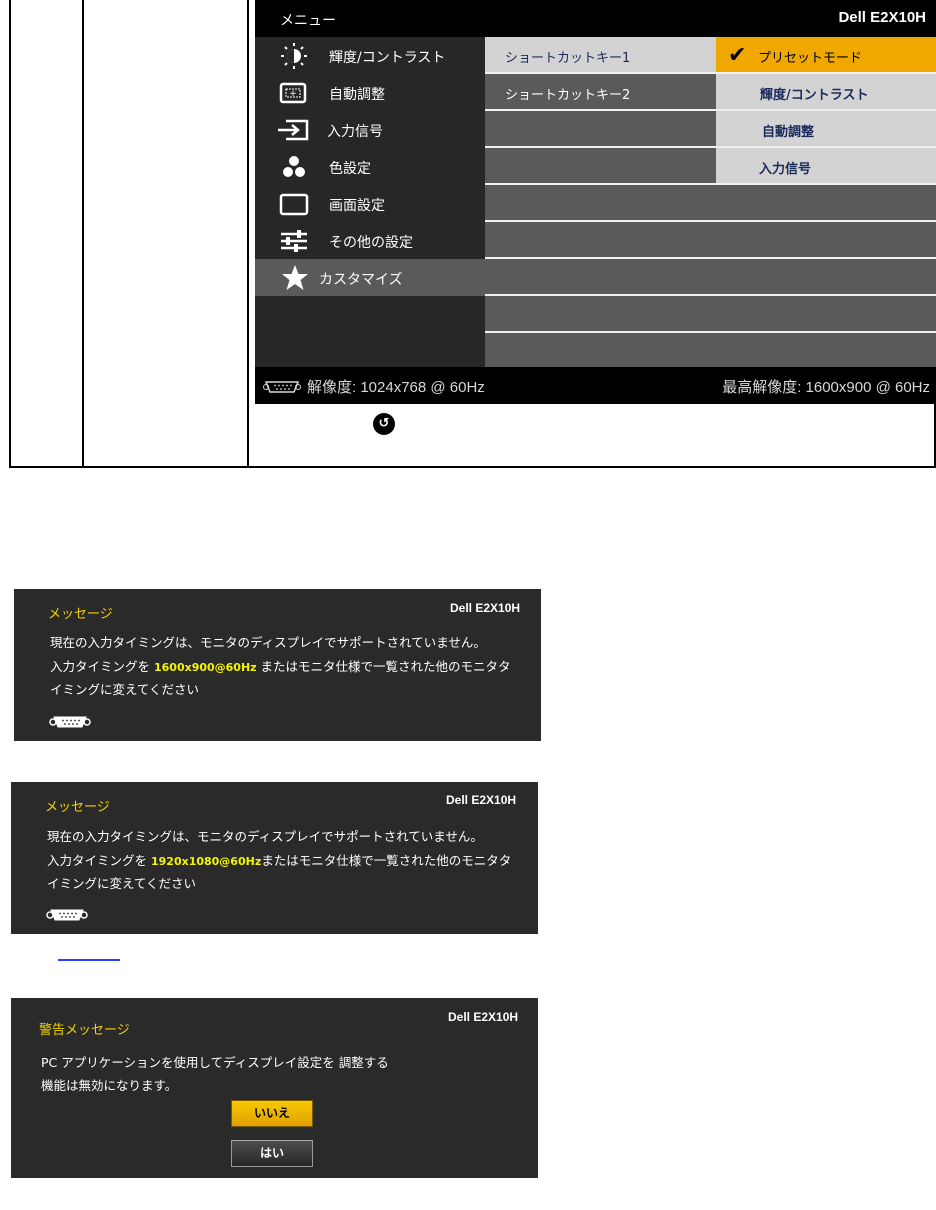  Describe the element at coordinates (294, 204) in the screenshot. I see `display-settings-icon` at that location.